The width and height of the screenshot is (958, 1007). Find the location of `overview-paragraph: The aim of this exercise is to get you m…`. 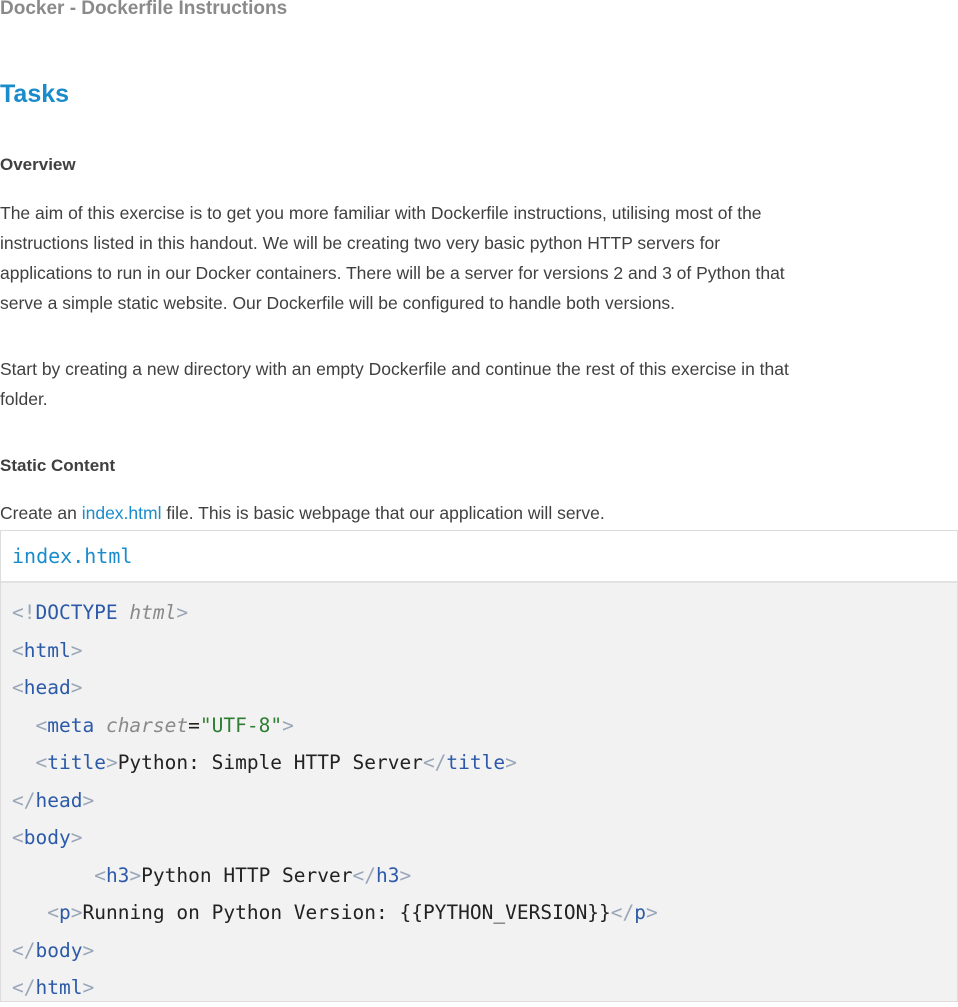

overview-paragraph: The aim of this exercise is to get you m… is located at coordinates (479, 258).